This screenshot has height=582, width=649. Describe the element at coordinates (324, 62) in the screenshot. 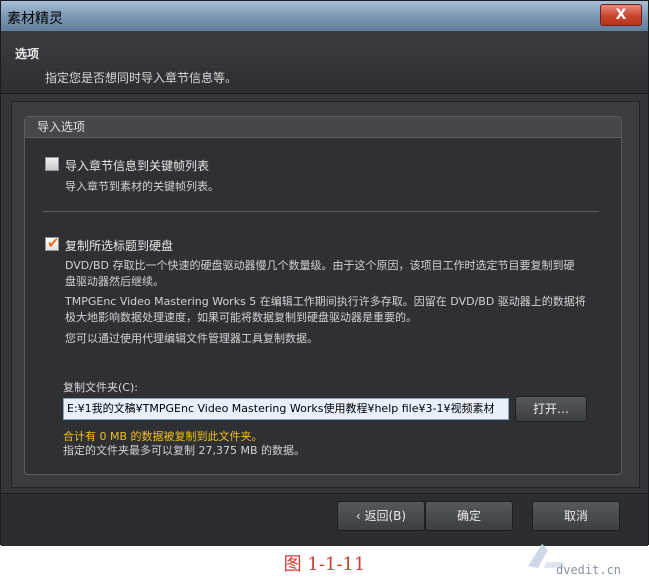

I see `page-header: 选项 指定您是否想同时导入章节信息等。` at that location.